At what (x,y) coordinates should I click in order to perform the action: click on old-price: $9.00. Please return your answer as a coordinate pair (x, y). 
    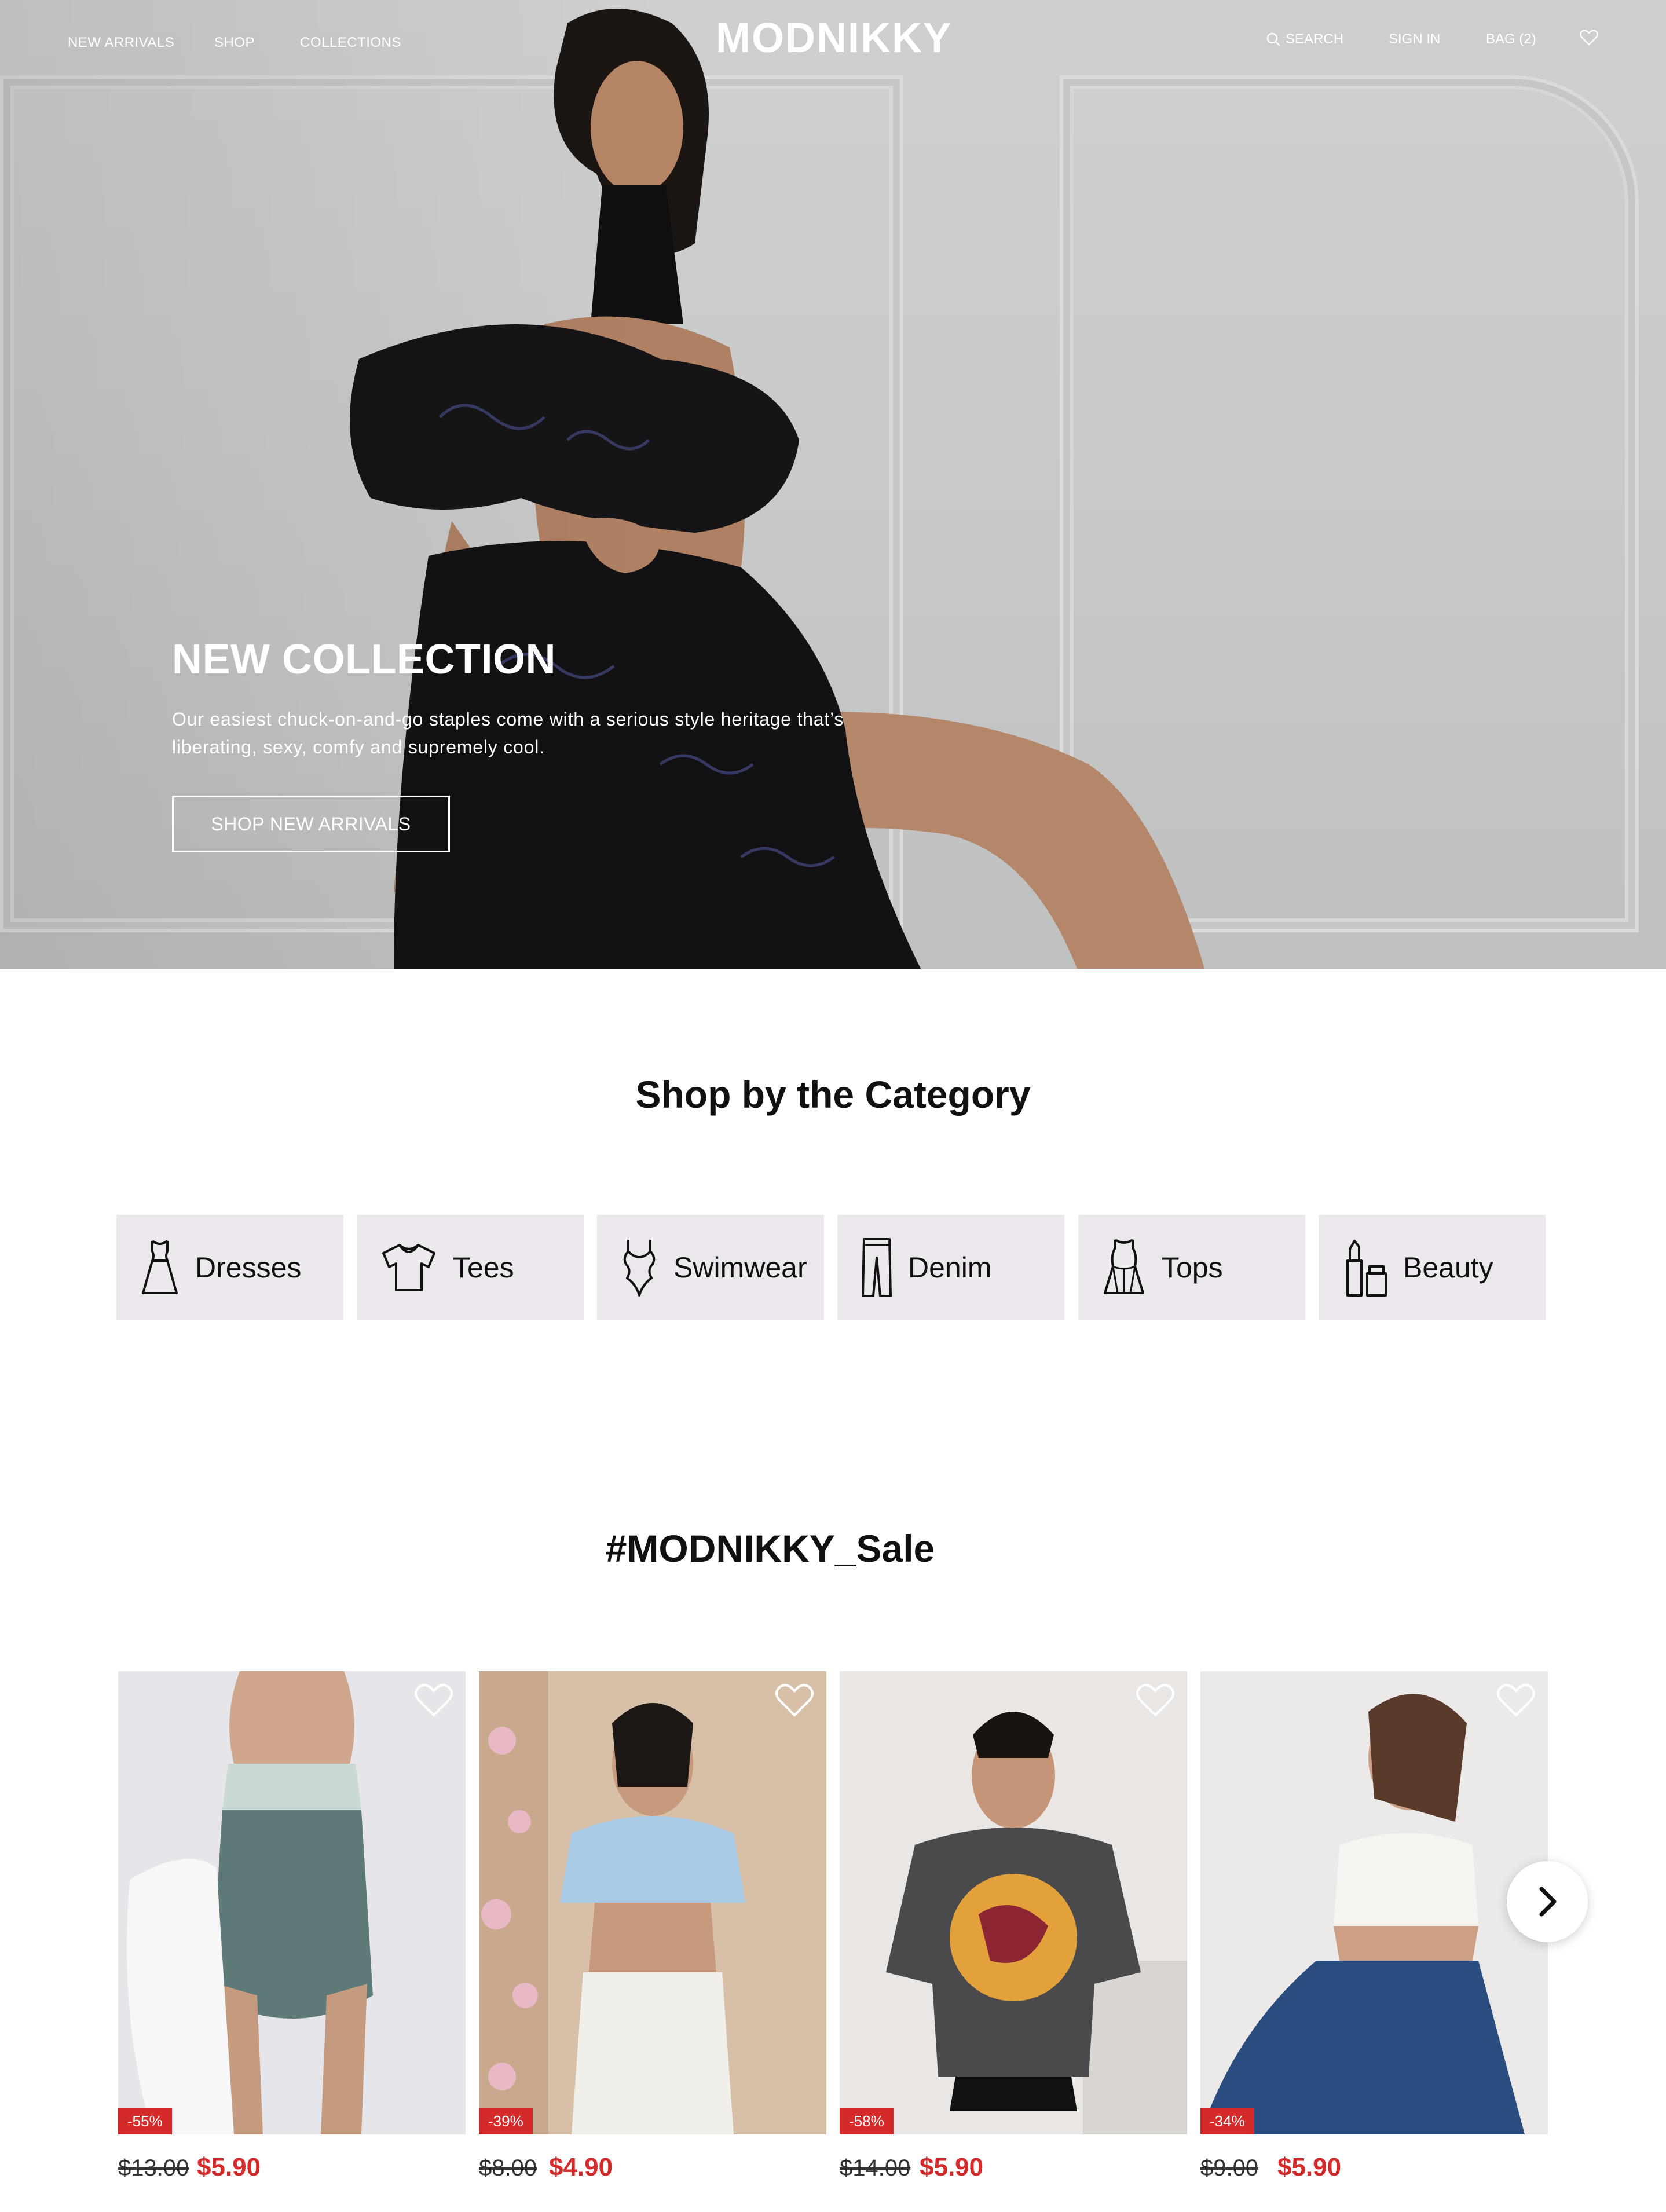
    Looking at the image, I should click on (1229, 2168).